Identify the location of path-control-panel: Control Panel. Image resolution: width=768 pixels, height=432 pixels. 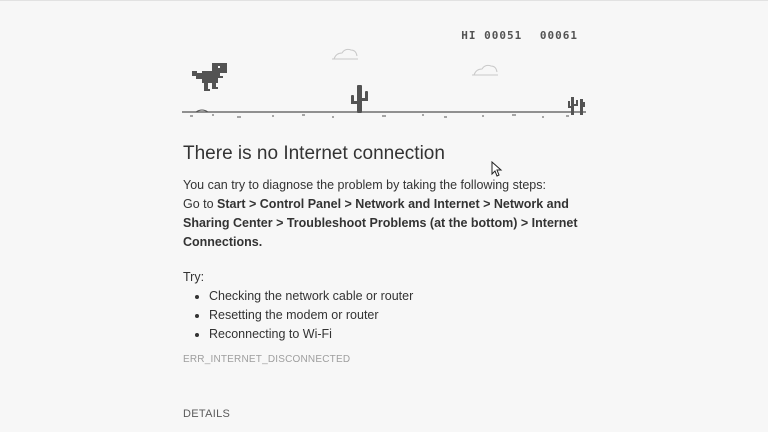
(300, 204).